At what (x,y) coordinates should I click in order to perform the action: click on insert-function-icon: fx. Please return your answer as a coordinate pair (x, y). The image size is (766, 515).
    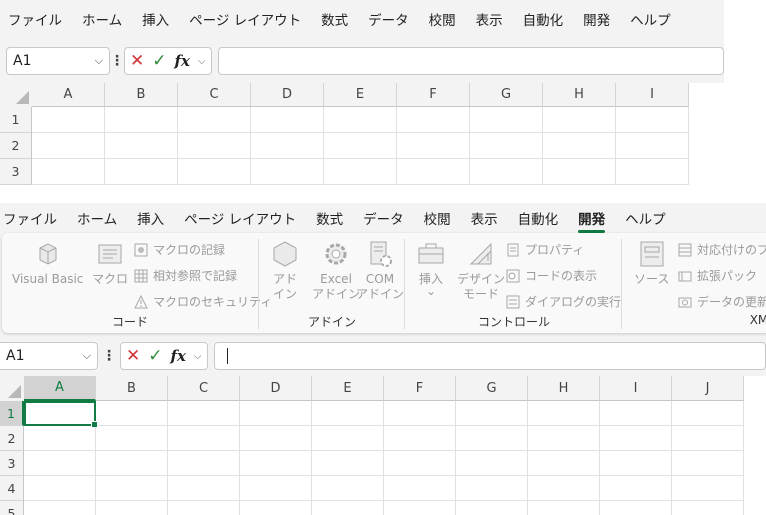
    Looking at the image, I should click on (178, 356).